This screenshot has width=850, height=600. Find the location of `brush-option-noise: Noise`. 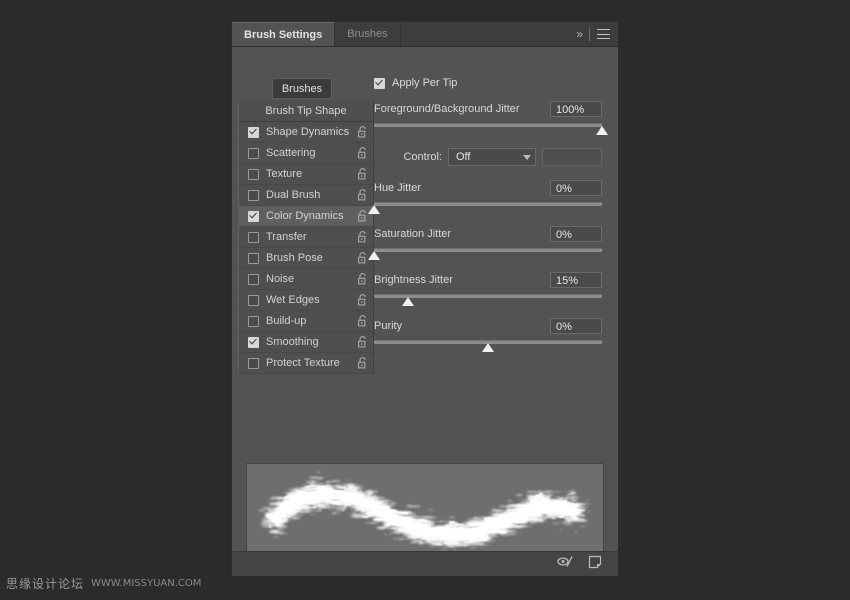

brush-option-noise: Noise is located at coordinates (306, 279).